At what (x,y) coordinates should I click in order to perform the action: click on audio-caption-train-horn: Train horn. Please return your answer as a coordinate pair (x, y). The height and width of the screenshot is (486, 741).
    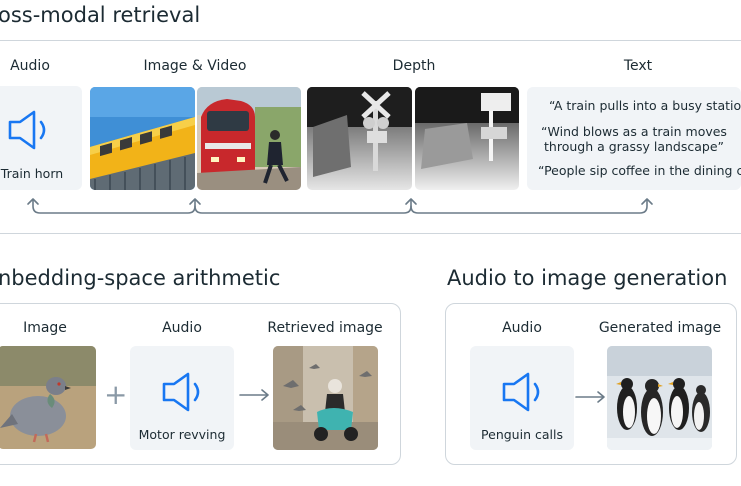
    Looking at the image, I should click on (32, 173).